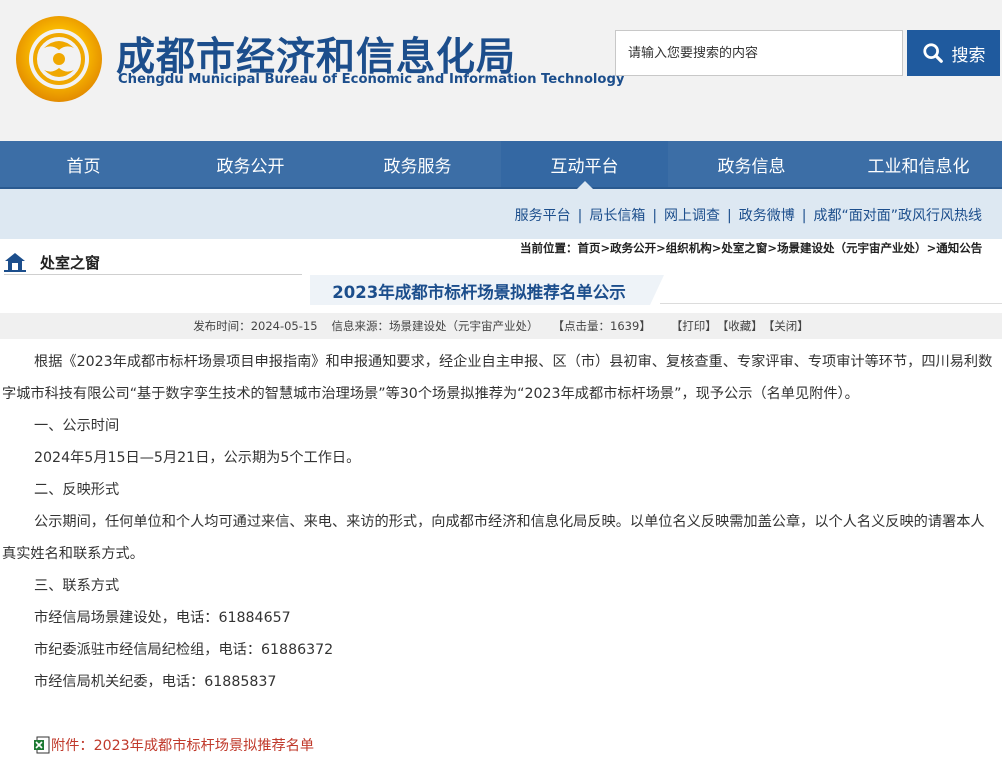  I want to click on search-input, so click(759, 53).